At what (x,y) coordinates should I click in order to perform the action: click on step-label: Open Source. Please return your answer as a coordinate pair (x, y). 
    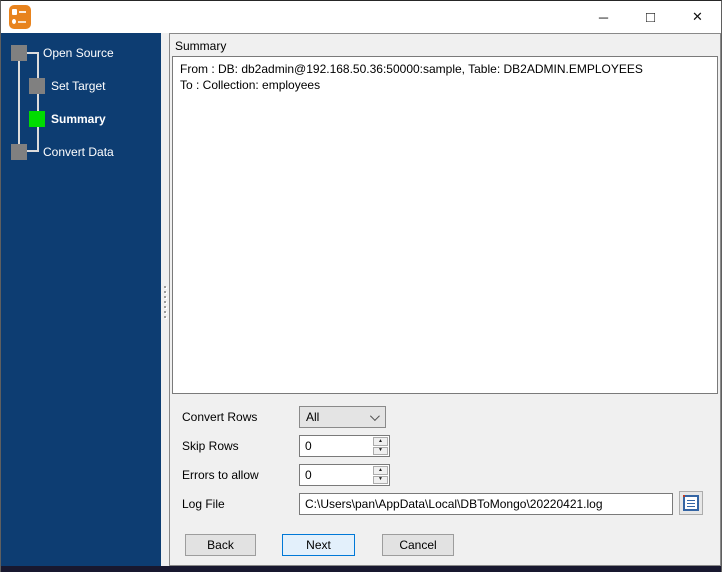
    Looking at the image, I should click on (78, 53).